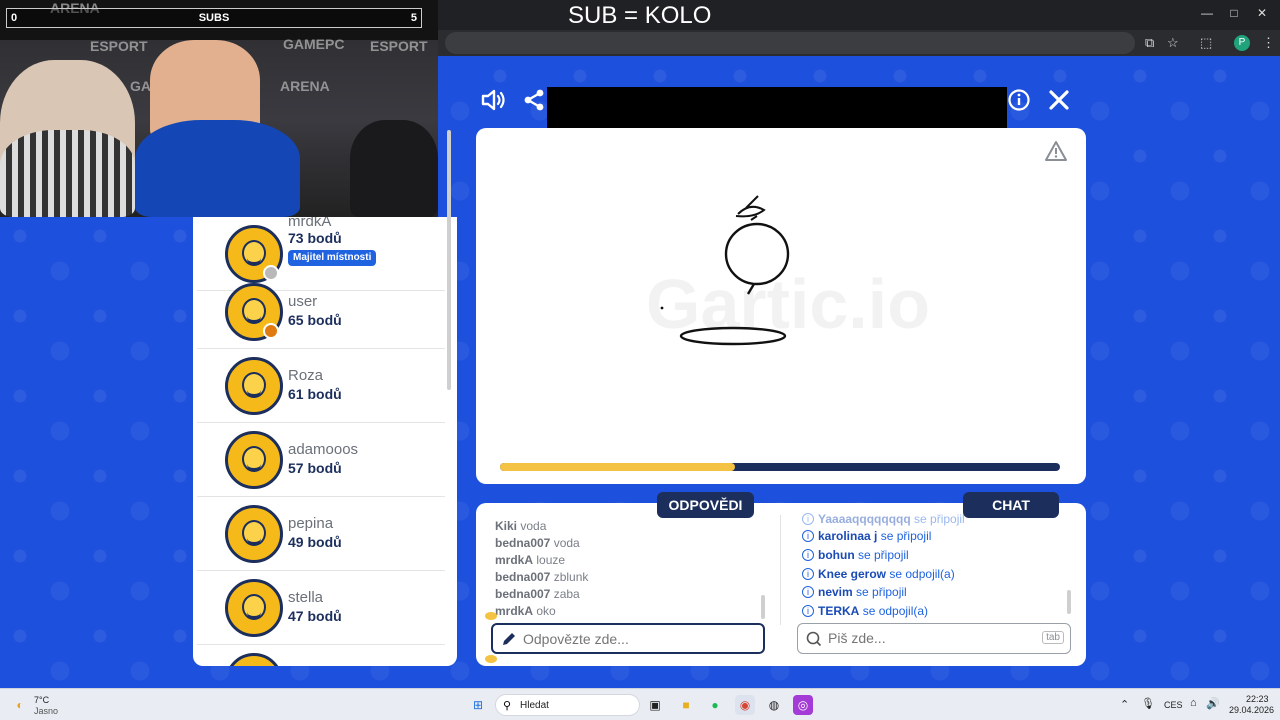 The width and height of the screenshot is (1280, 720). Describe the element at coordinates (521, 526) in the screenshot. I see `answer-item: Kiki voda` at that location.